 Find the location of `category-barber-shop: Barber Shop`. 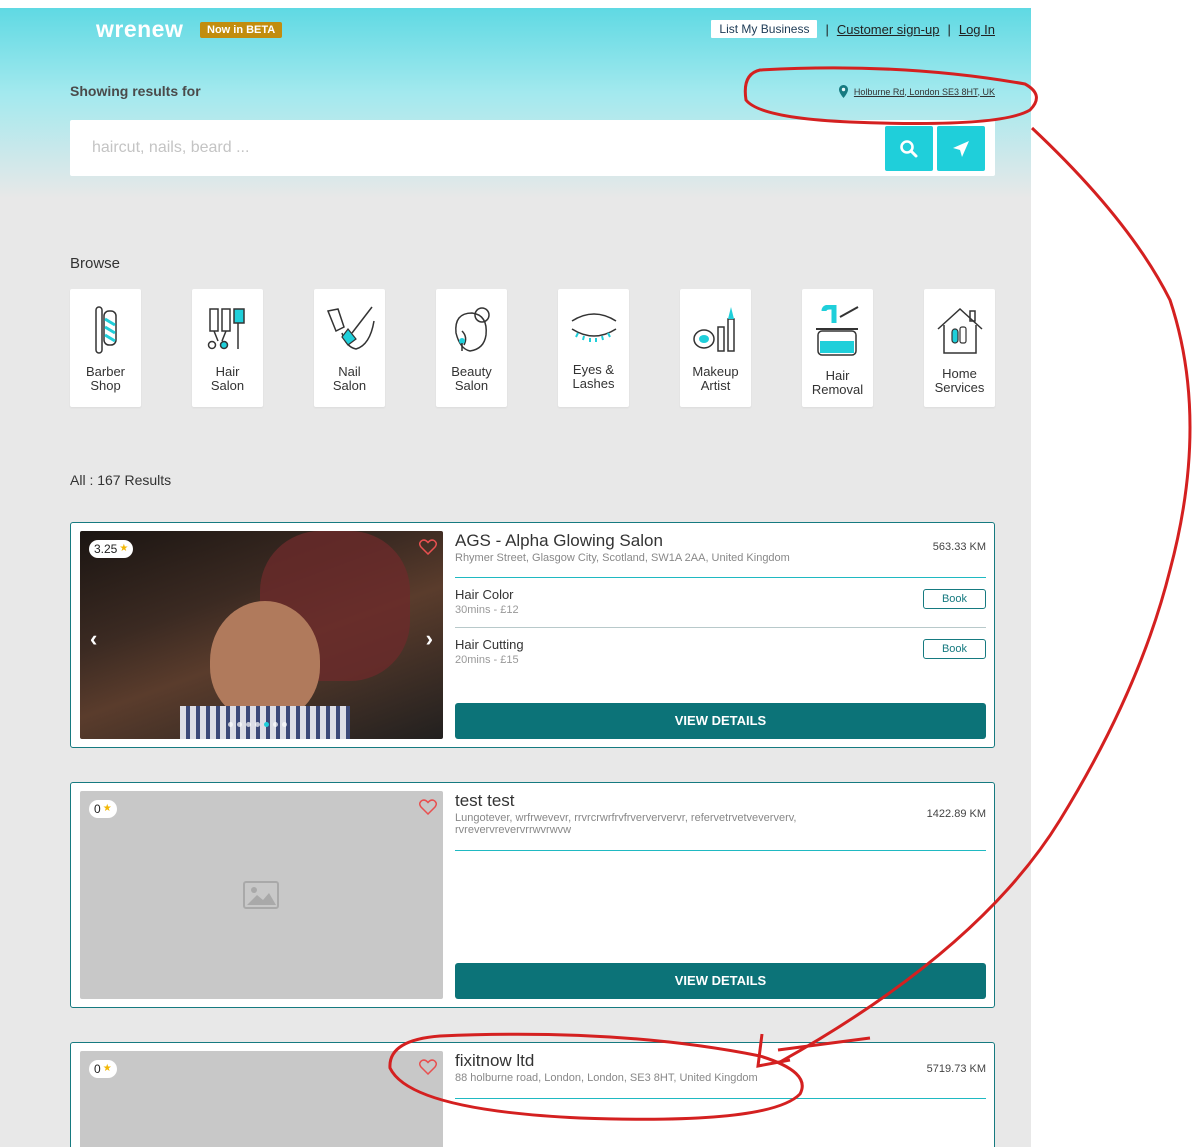

category-barber-shop: Barber Shop is located at coordinates (105, 348).